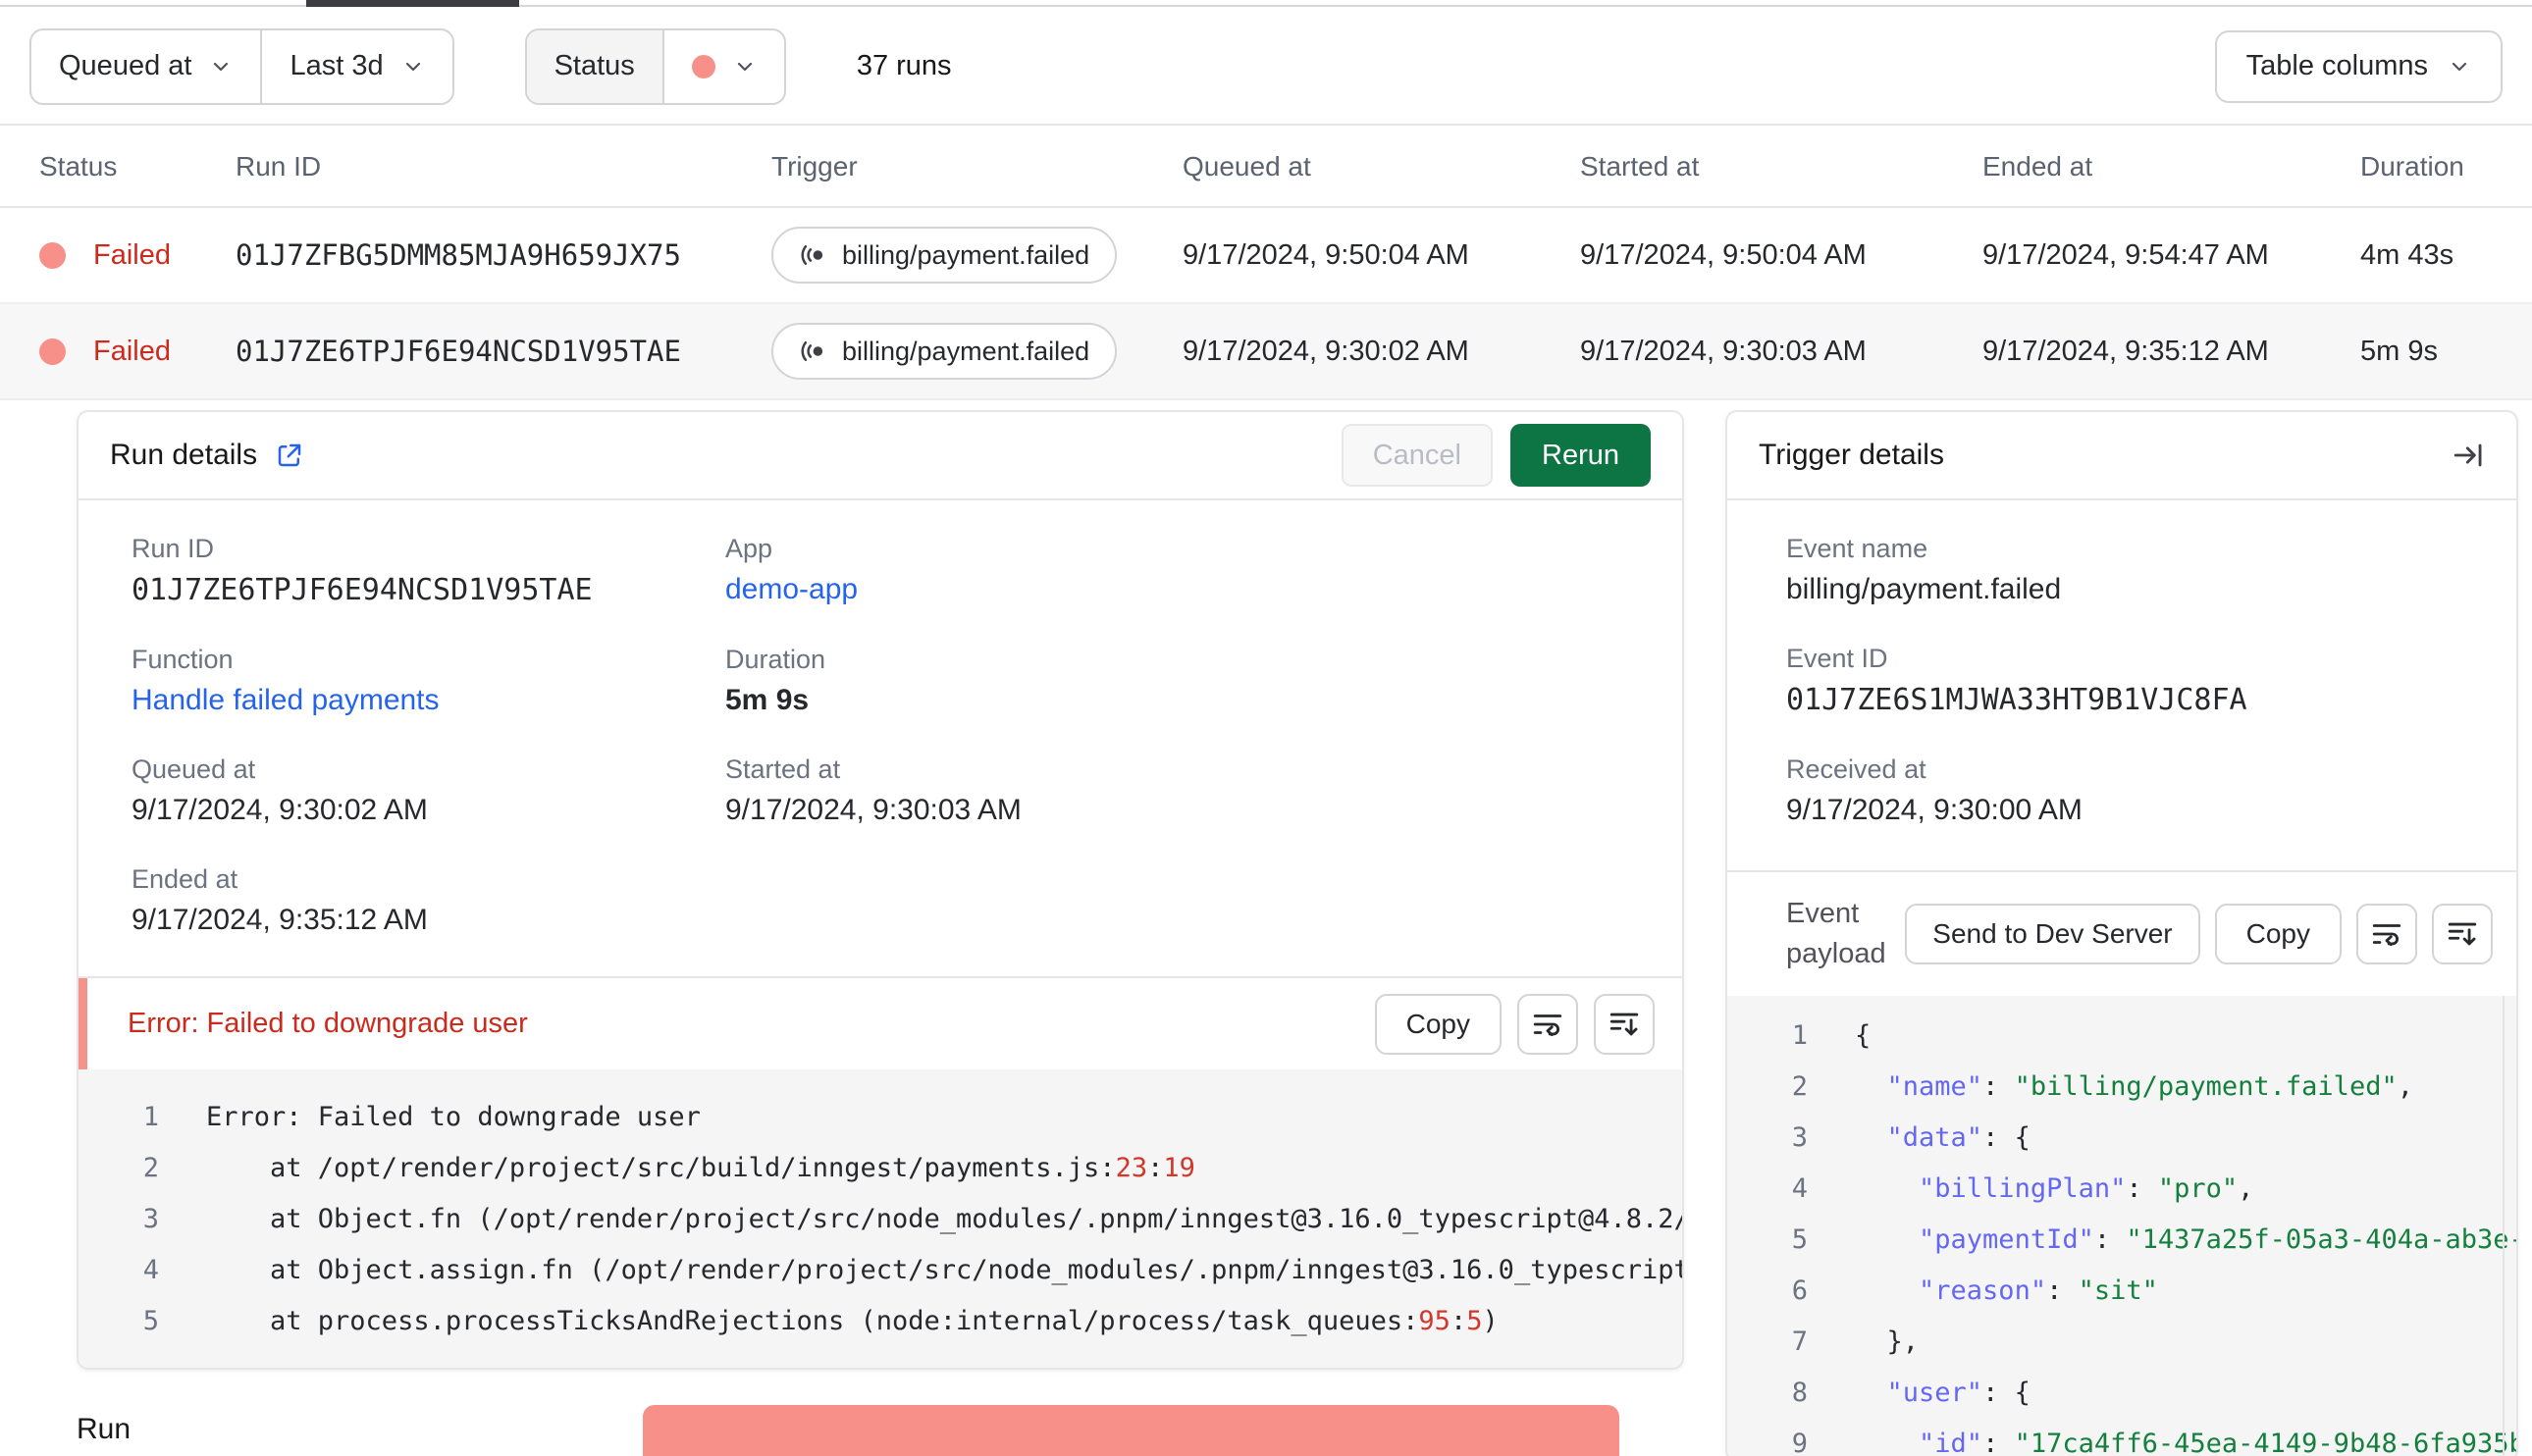 The image size is (2532, 1456). Describe the element at coordinates (173, 548) in the screenshot. I see `field-label: Run ID` at that location.